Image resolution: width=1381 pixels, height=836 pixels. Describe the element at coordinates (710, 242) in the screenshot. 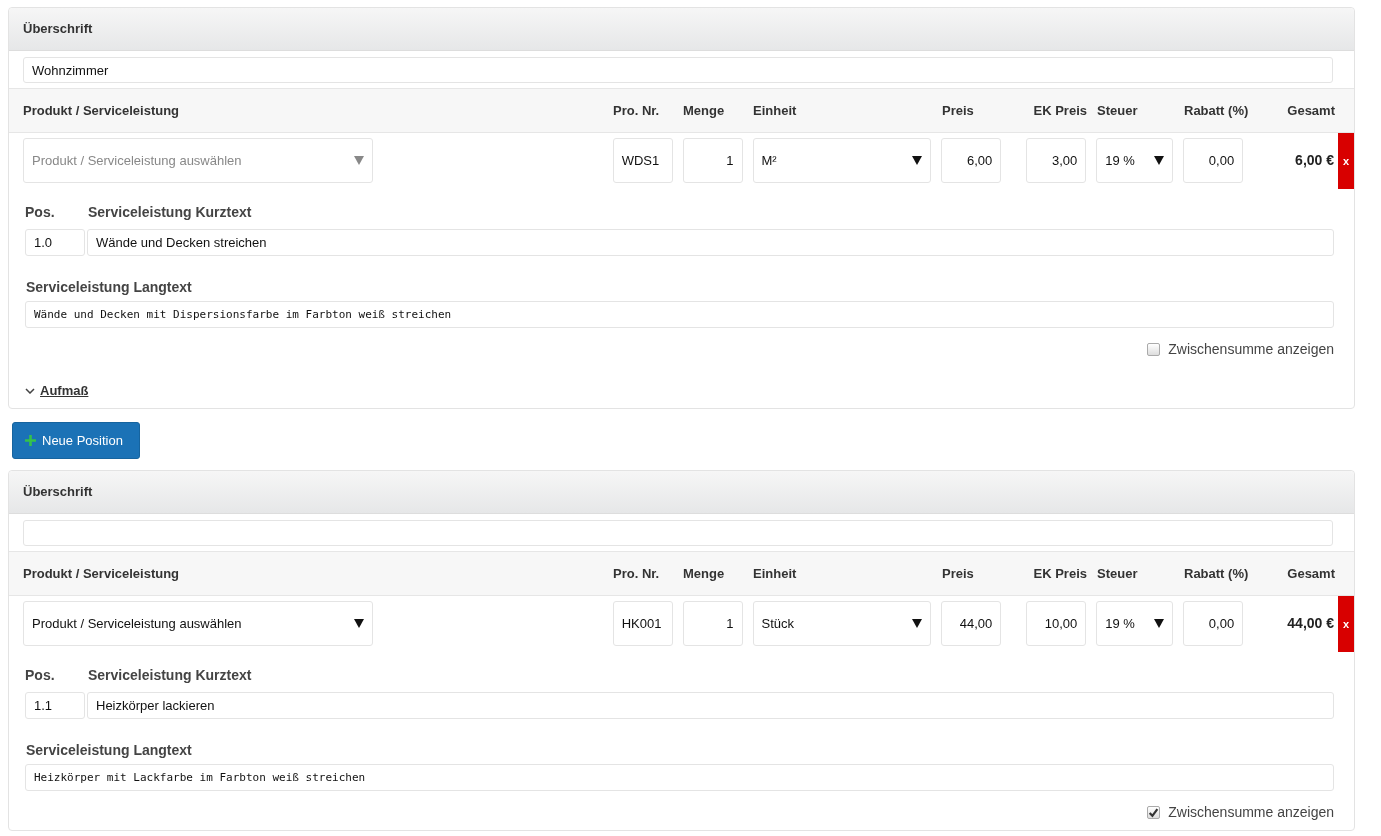

I see `short-text-field: Wände und Decken streichen` at that location.